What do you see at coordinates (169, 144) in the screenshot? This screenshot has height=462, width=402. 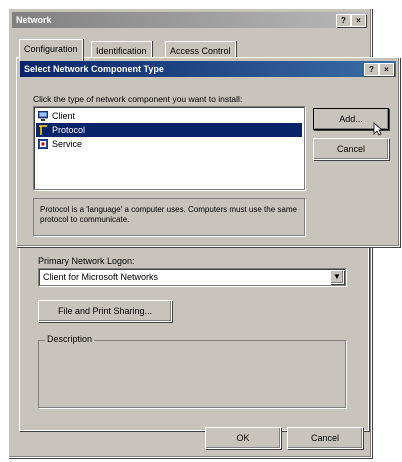 I see `list-item-service: Service` at bounding box center [169, 144].